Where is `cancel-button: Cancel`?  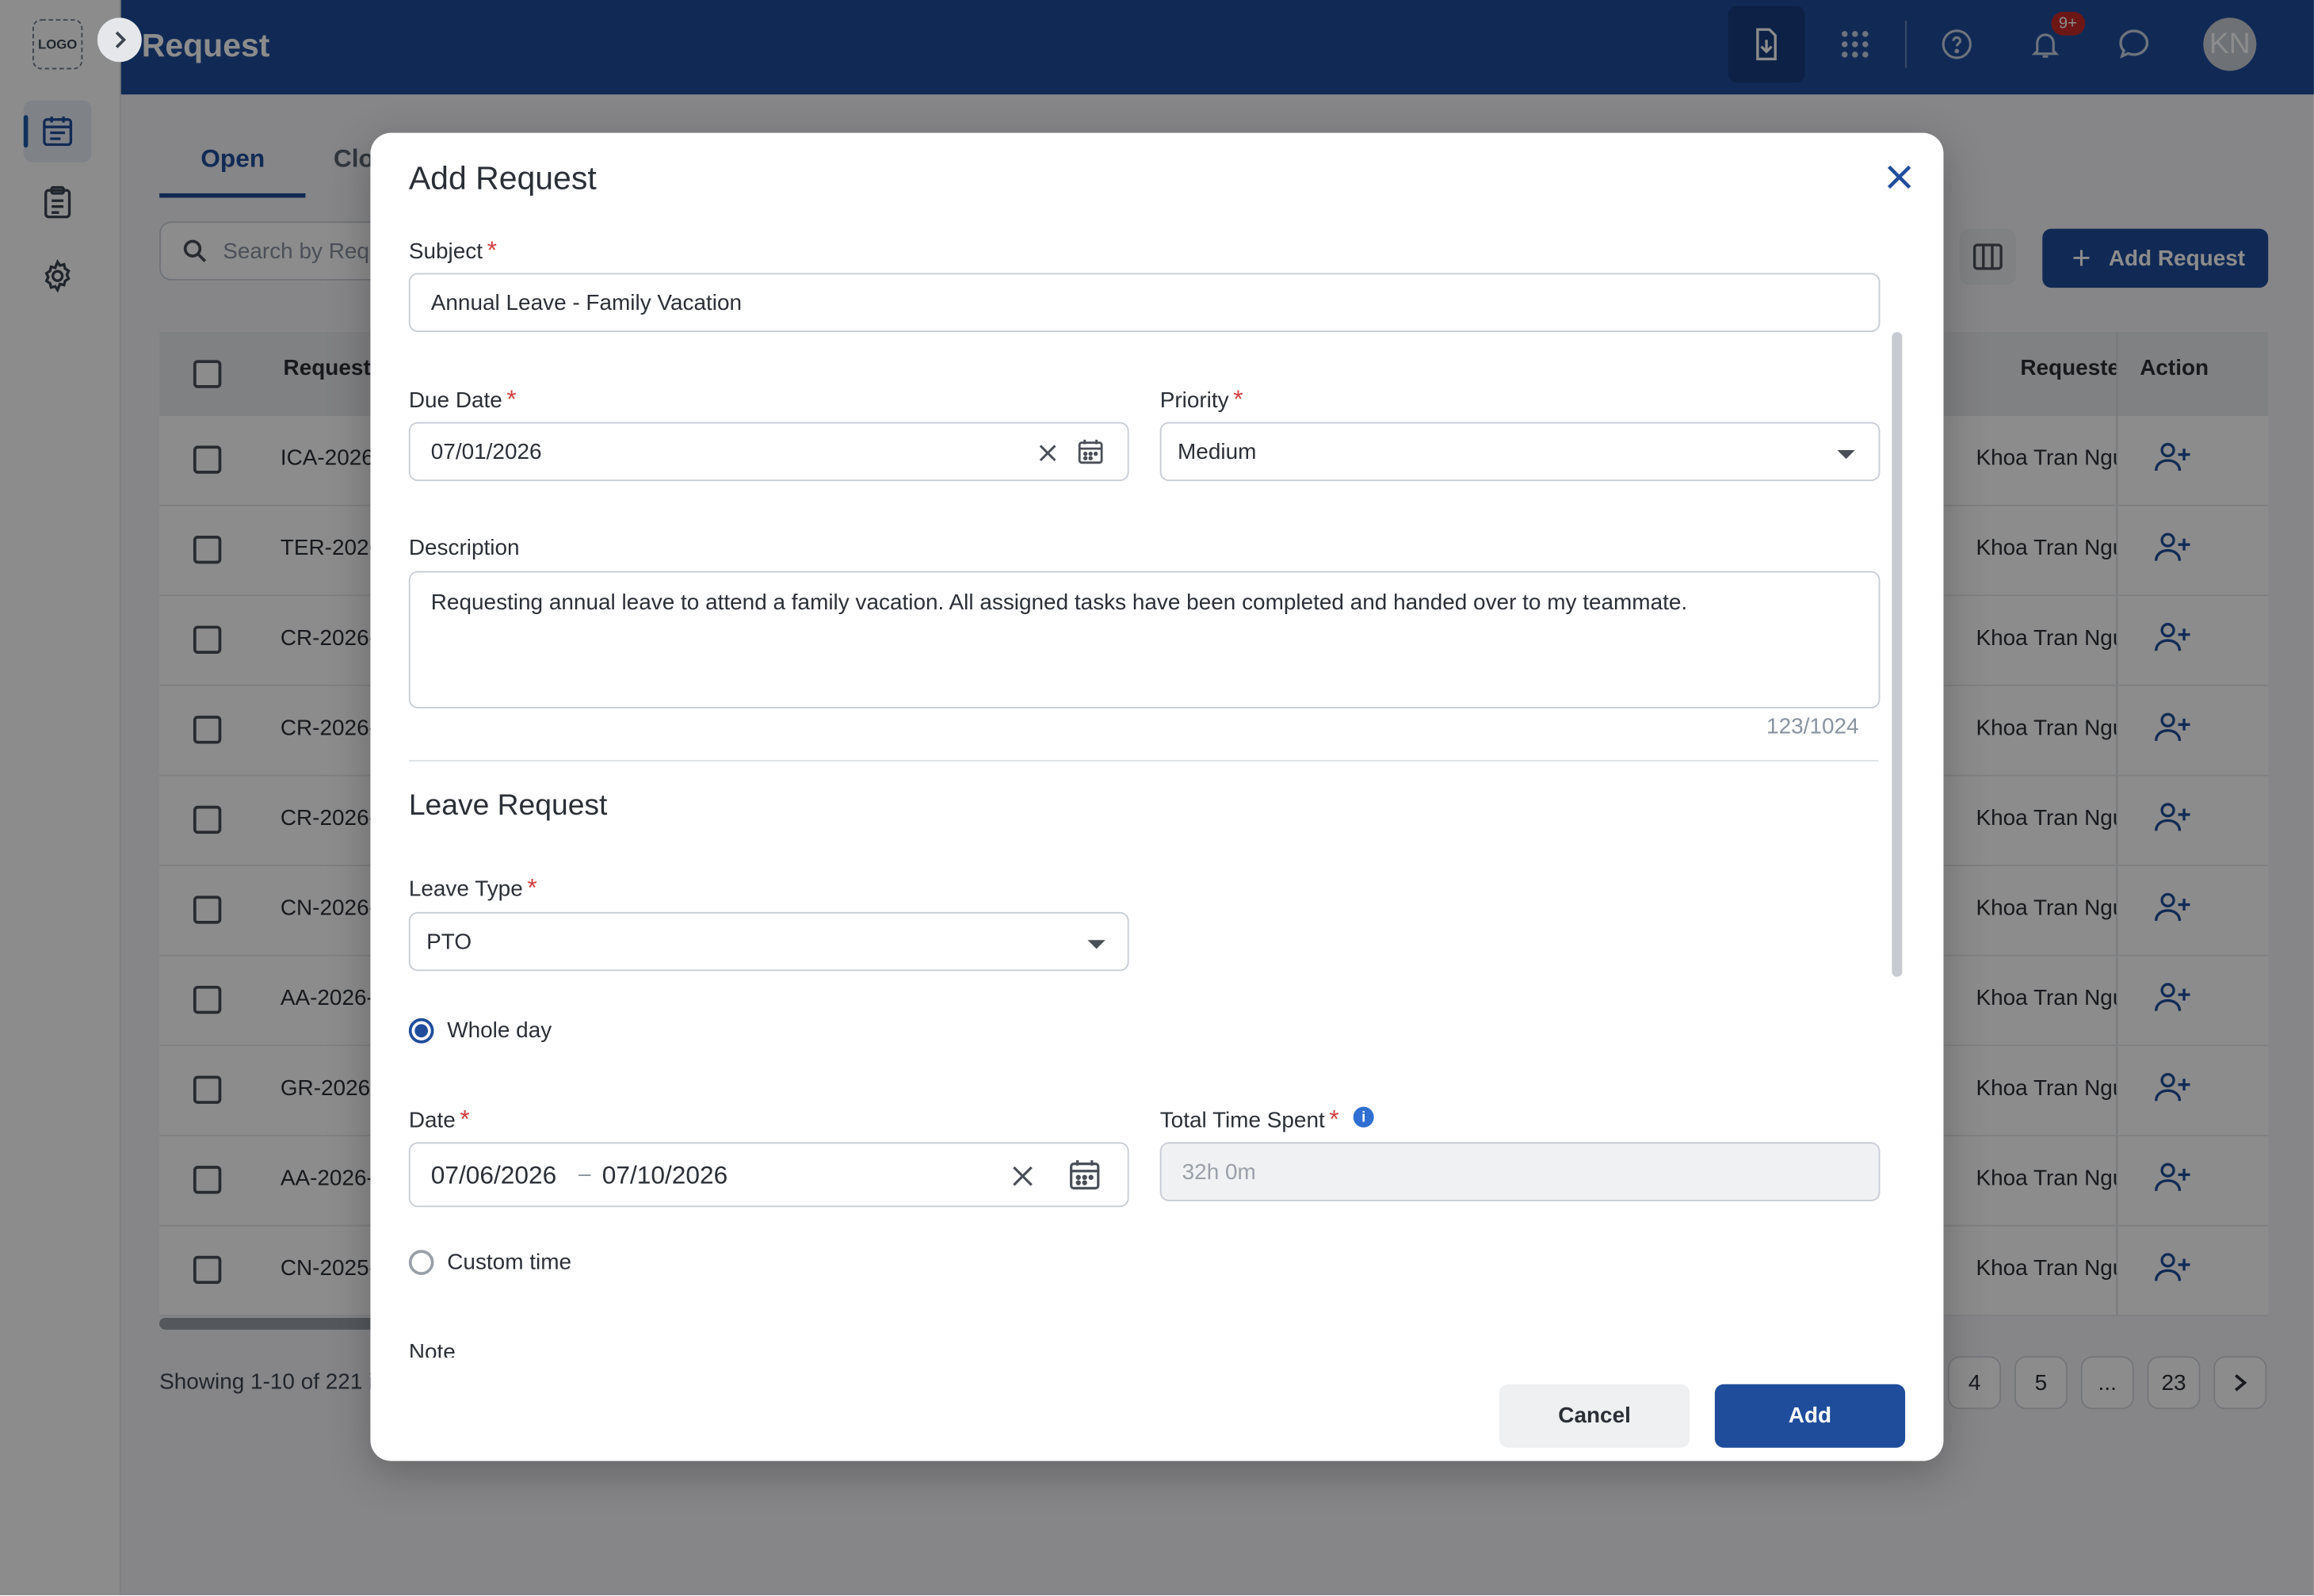
cancel-button: Cancel is located at coordinates (1594, 1416).